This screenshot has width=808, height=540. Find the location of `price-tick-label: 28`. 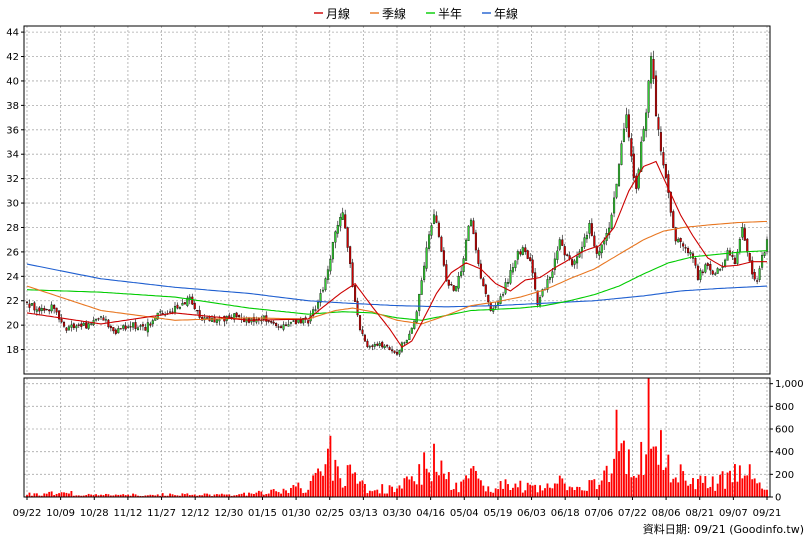

price-tick-label: 28 is located at coordinates (12, 228).